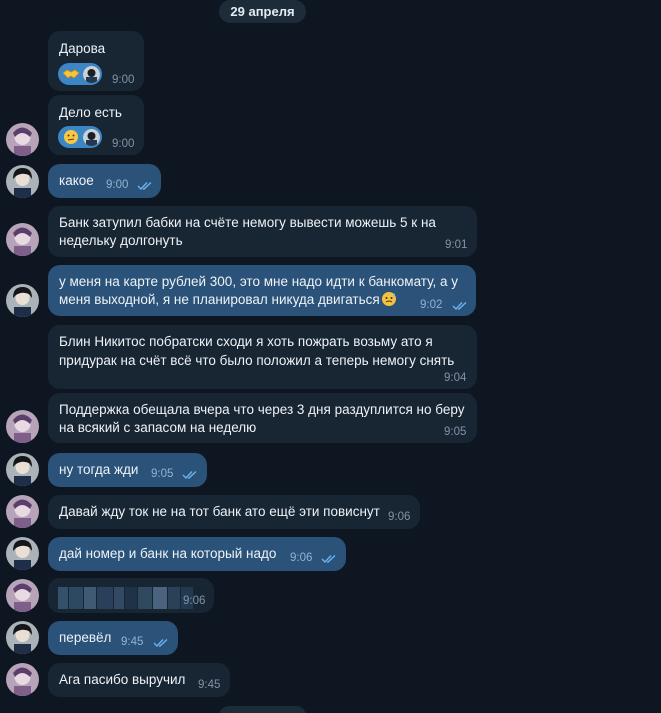 Image resolution: width=661 pixels, height=713 pixels. I want to click on message-text: ну тогда жди, so click(99, 469).